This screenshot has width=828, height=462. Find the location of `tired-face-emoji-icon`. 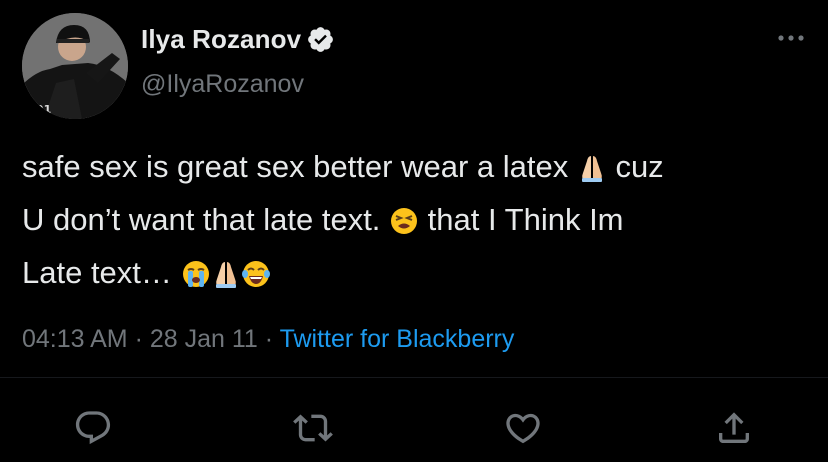

tired-face-emoji-icon is located at coordinates (404, 216).